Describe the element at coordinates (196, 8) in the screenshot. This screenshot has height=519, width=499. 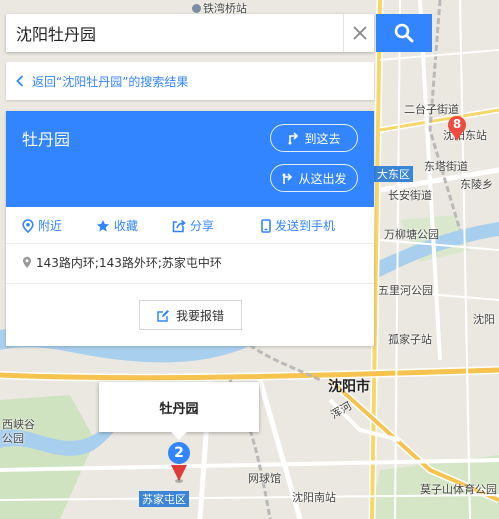
I see `metro-icon` at that location.